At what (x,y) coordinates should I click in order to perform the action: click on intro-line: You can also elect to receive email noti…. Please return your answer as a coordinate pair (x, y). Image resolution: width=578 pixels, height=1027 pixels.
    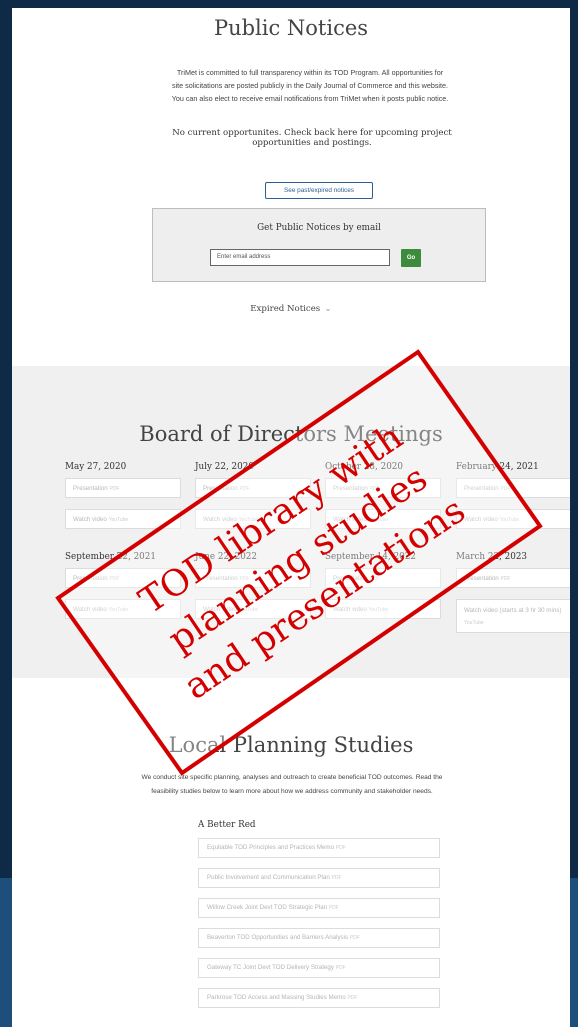
    Looking at the image, I should click on (310, 98).